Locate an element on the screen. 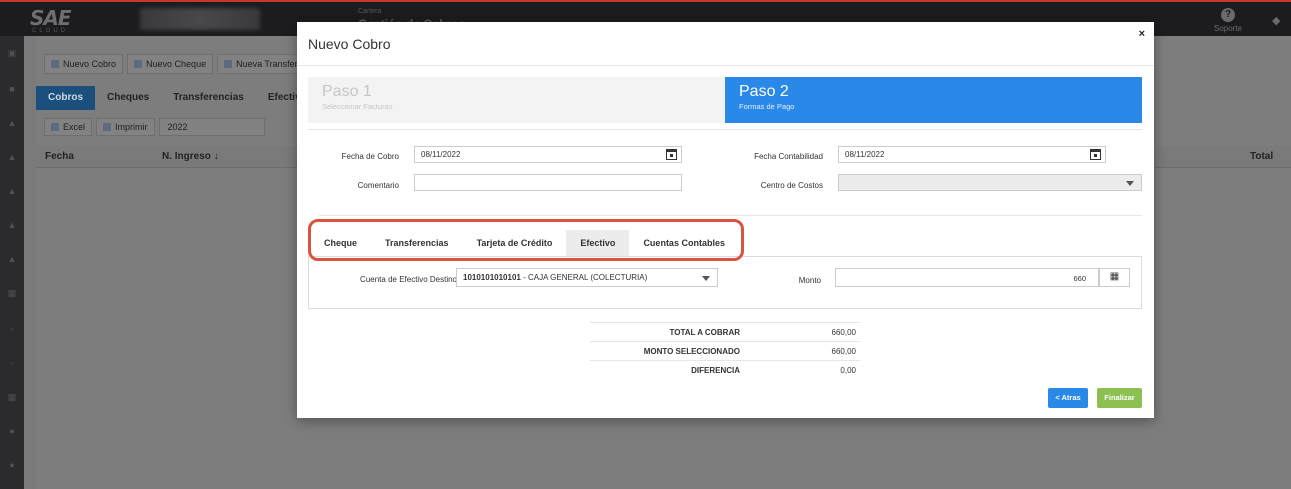 The height and width of the screenshot is (489, 1291). excel-button: Excel is located at coordinates (68, 127).